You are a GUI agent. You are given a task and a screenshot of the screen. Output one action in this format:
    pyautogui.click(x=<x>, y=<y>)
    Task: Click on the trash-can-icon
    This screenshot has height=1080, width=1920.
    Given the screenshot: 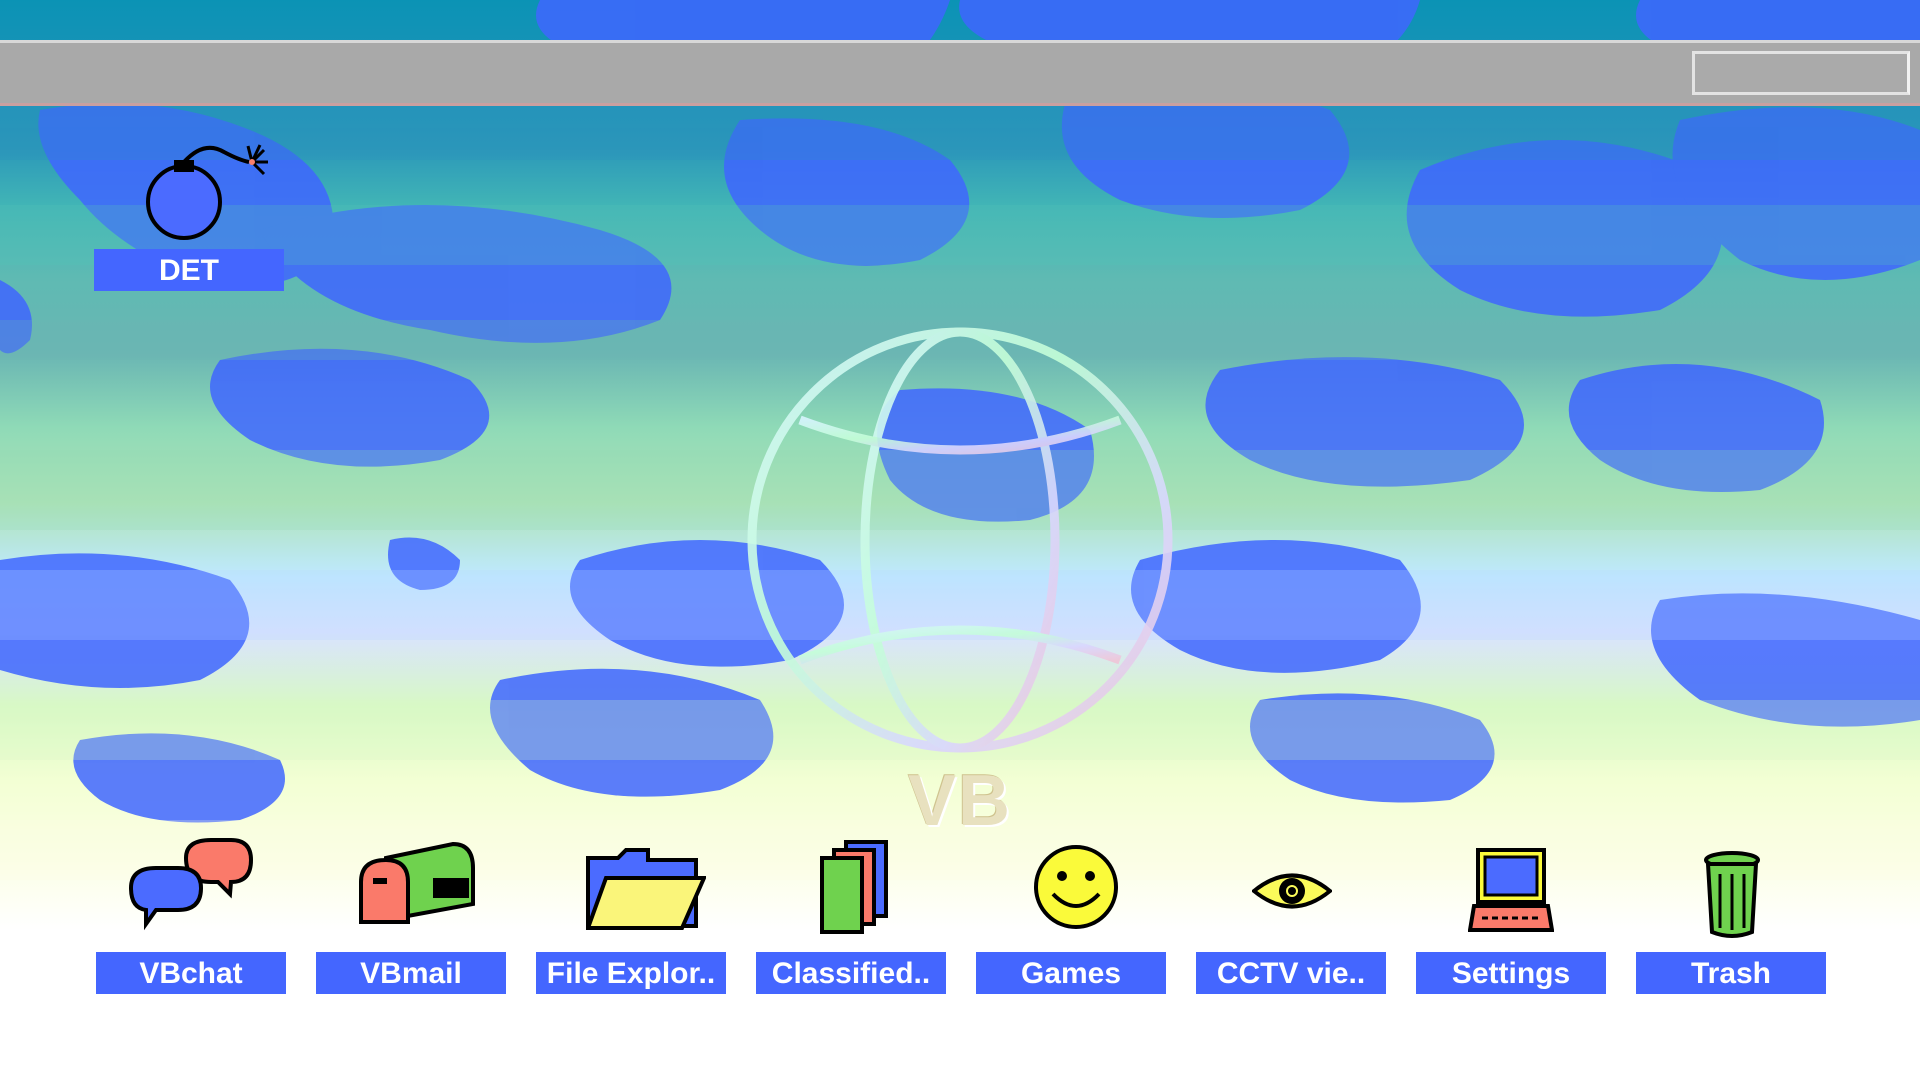 What is the action you would take?
    pyautogui.click(x=1732, y=894)
    